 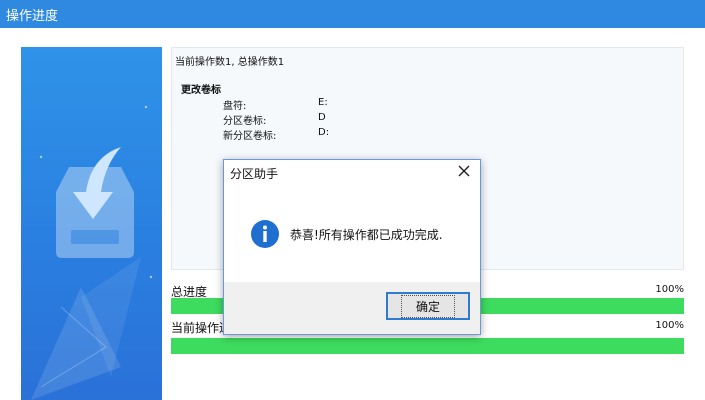 I want to click on dialog-footer: 确定, so click(x=352, y=308).